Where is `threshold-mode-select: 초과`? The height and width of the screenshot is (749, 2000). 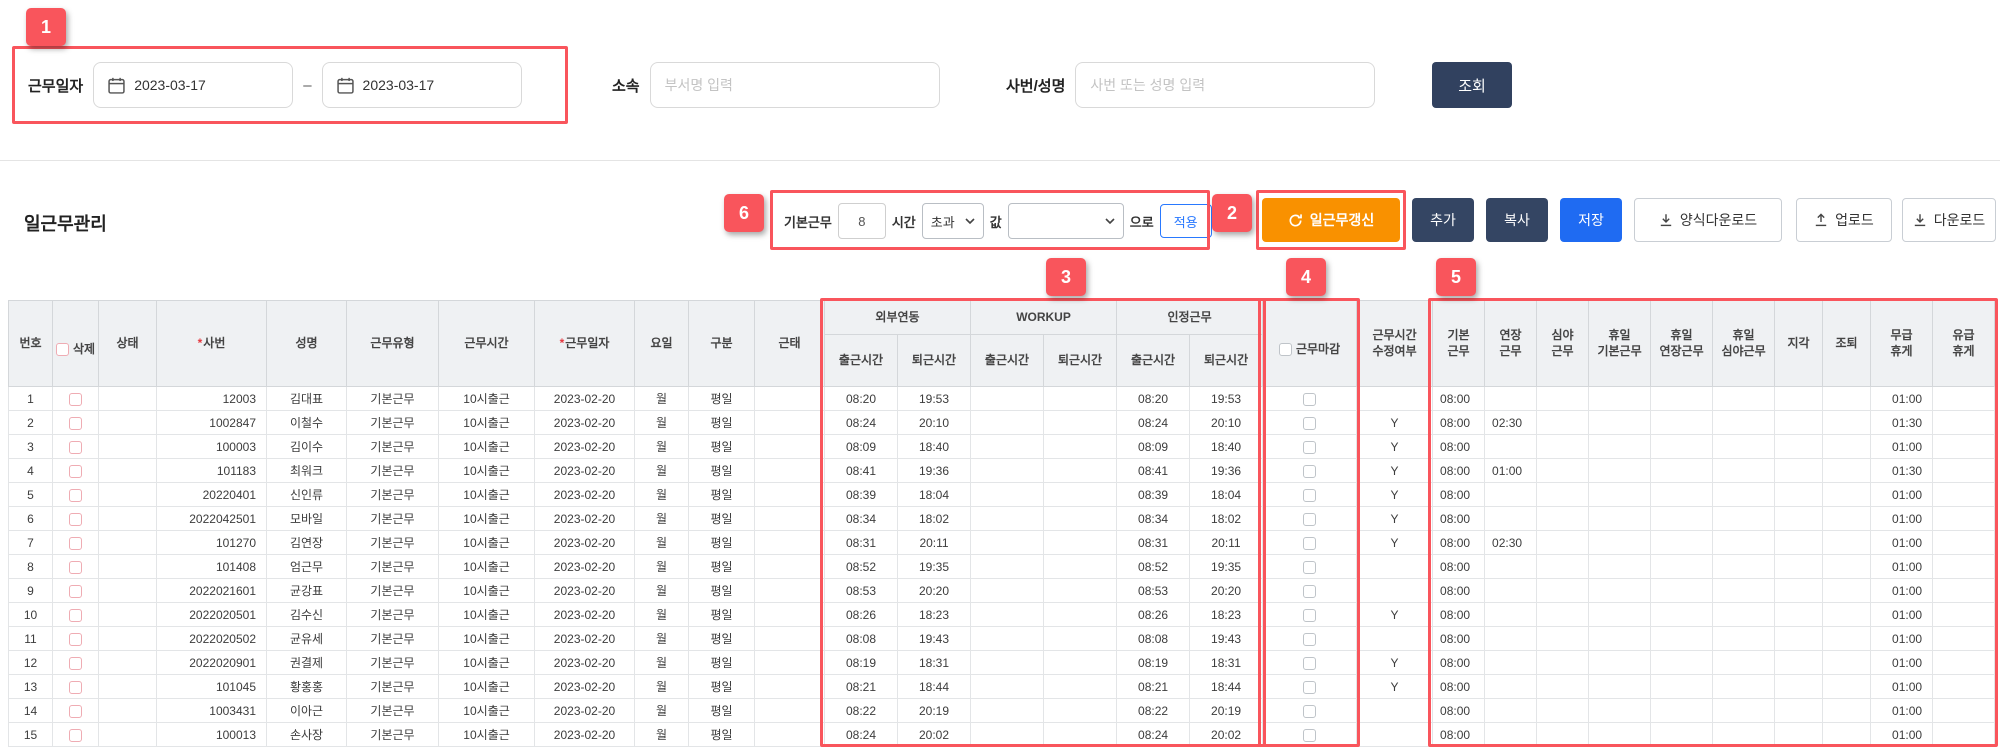
threshold-mode-select: 초과 is located at coordinates (952, 221).